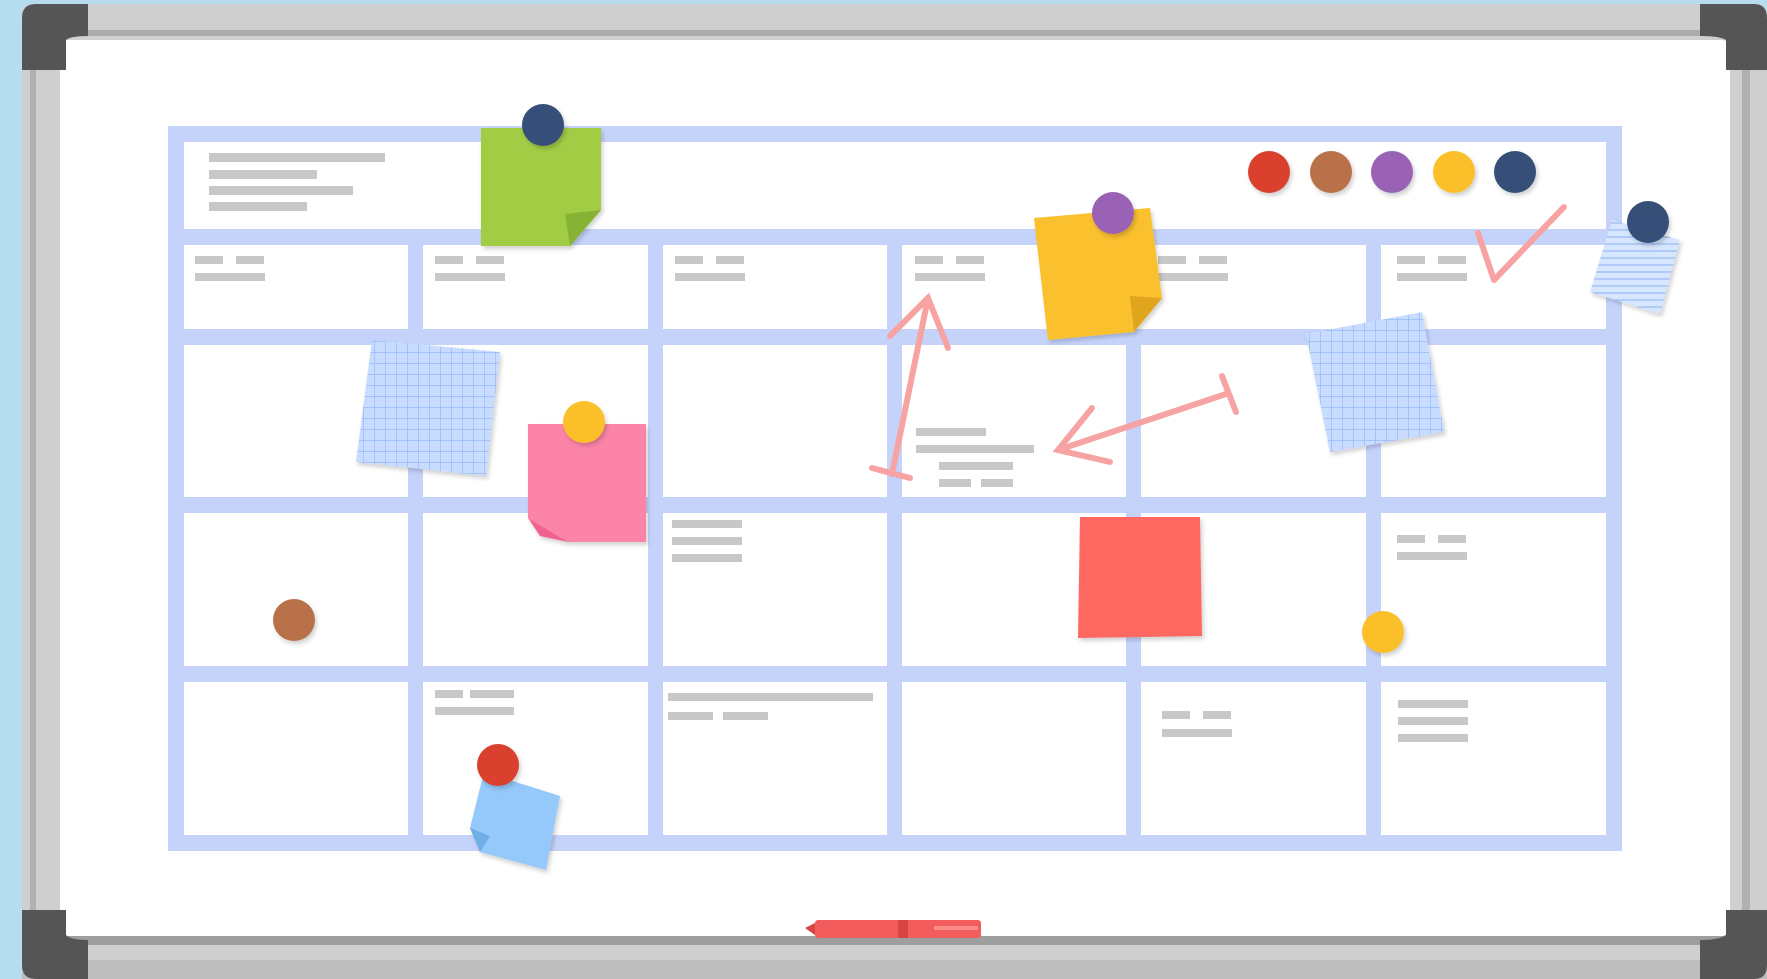  I want to click on grid-paper-note-left, so click(428, 408).